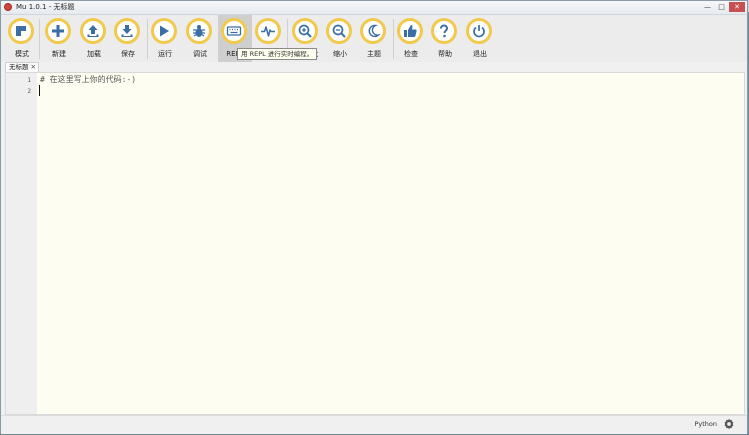 This screenshot has width=749, height=435. I want to click on check-button: 检查, so click(411, 38).